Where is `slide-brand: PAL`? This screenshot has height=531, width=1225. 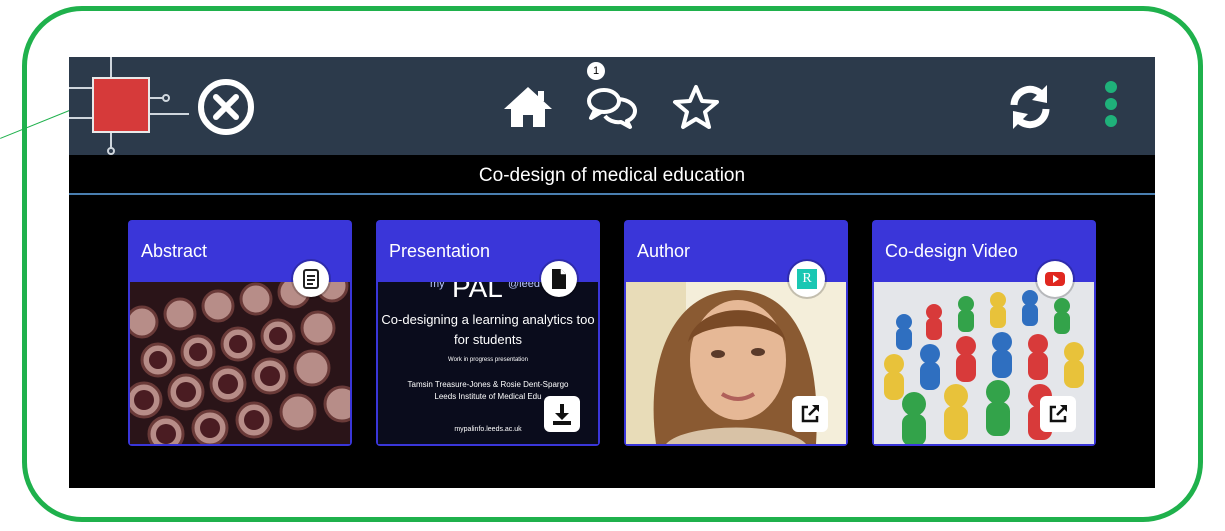
slide-brand: PAL is located at coordinates (477, 292).